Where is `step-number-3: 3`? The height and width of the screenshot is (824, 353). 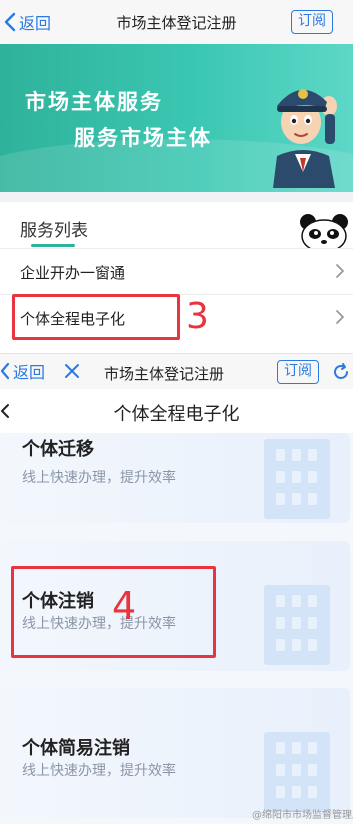
step-number-3: 3 is located at coordinates (197, 316).